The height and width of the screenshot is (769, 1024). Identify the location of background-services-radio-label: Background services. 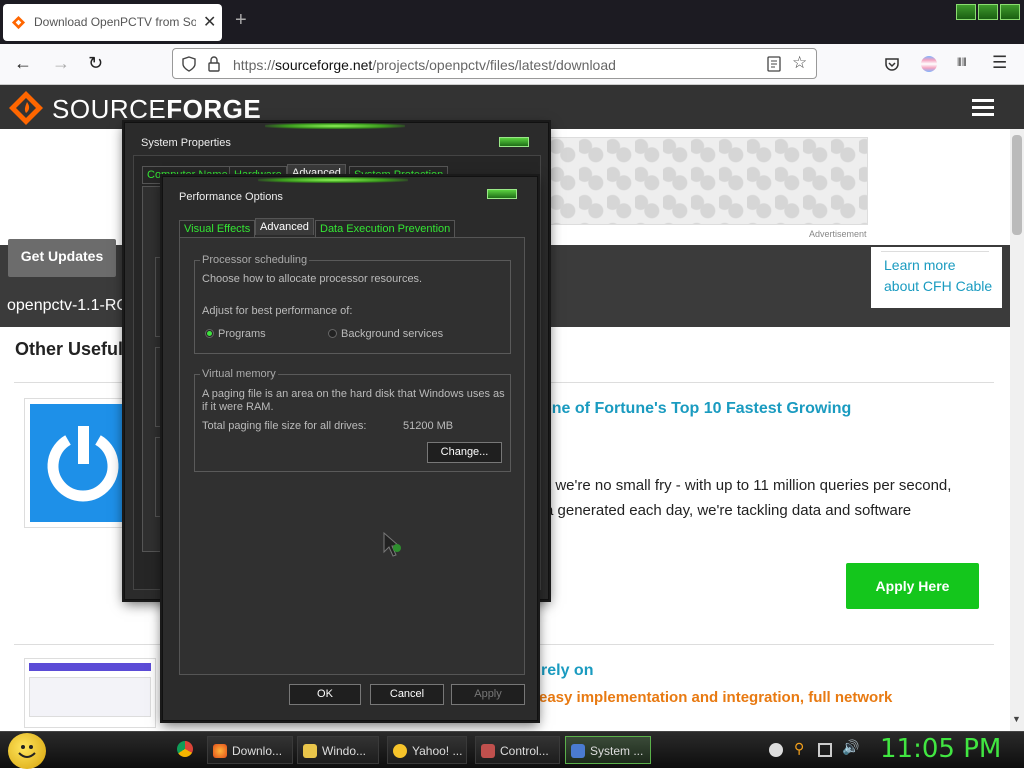
(392, 334).